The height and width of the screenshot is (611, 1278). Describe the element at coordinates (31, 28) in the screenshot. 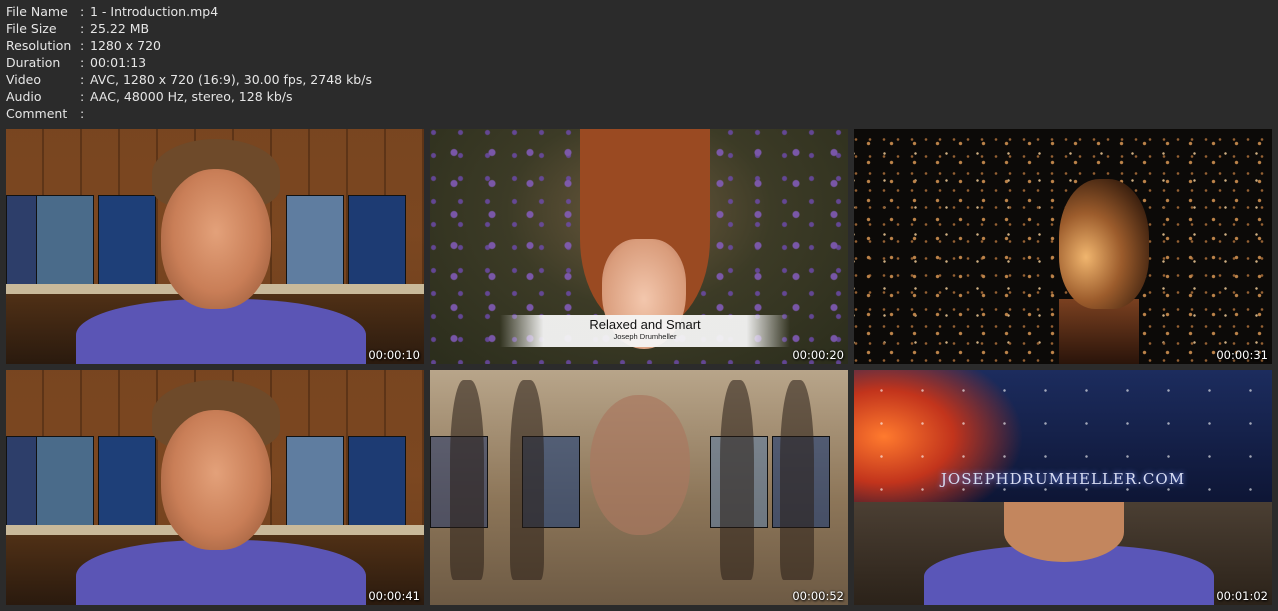

I see `info-label: File Size` at that location.